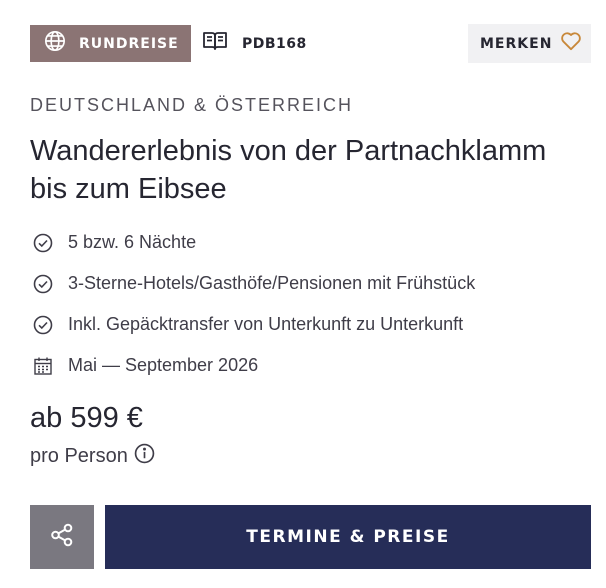  Describe the element at coordinates (516, 43) in the screenshot. I see `bookmark-label: MERKEN` at that location.